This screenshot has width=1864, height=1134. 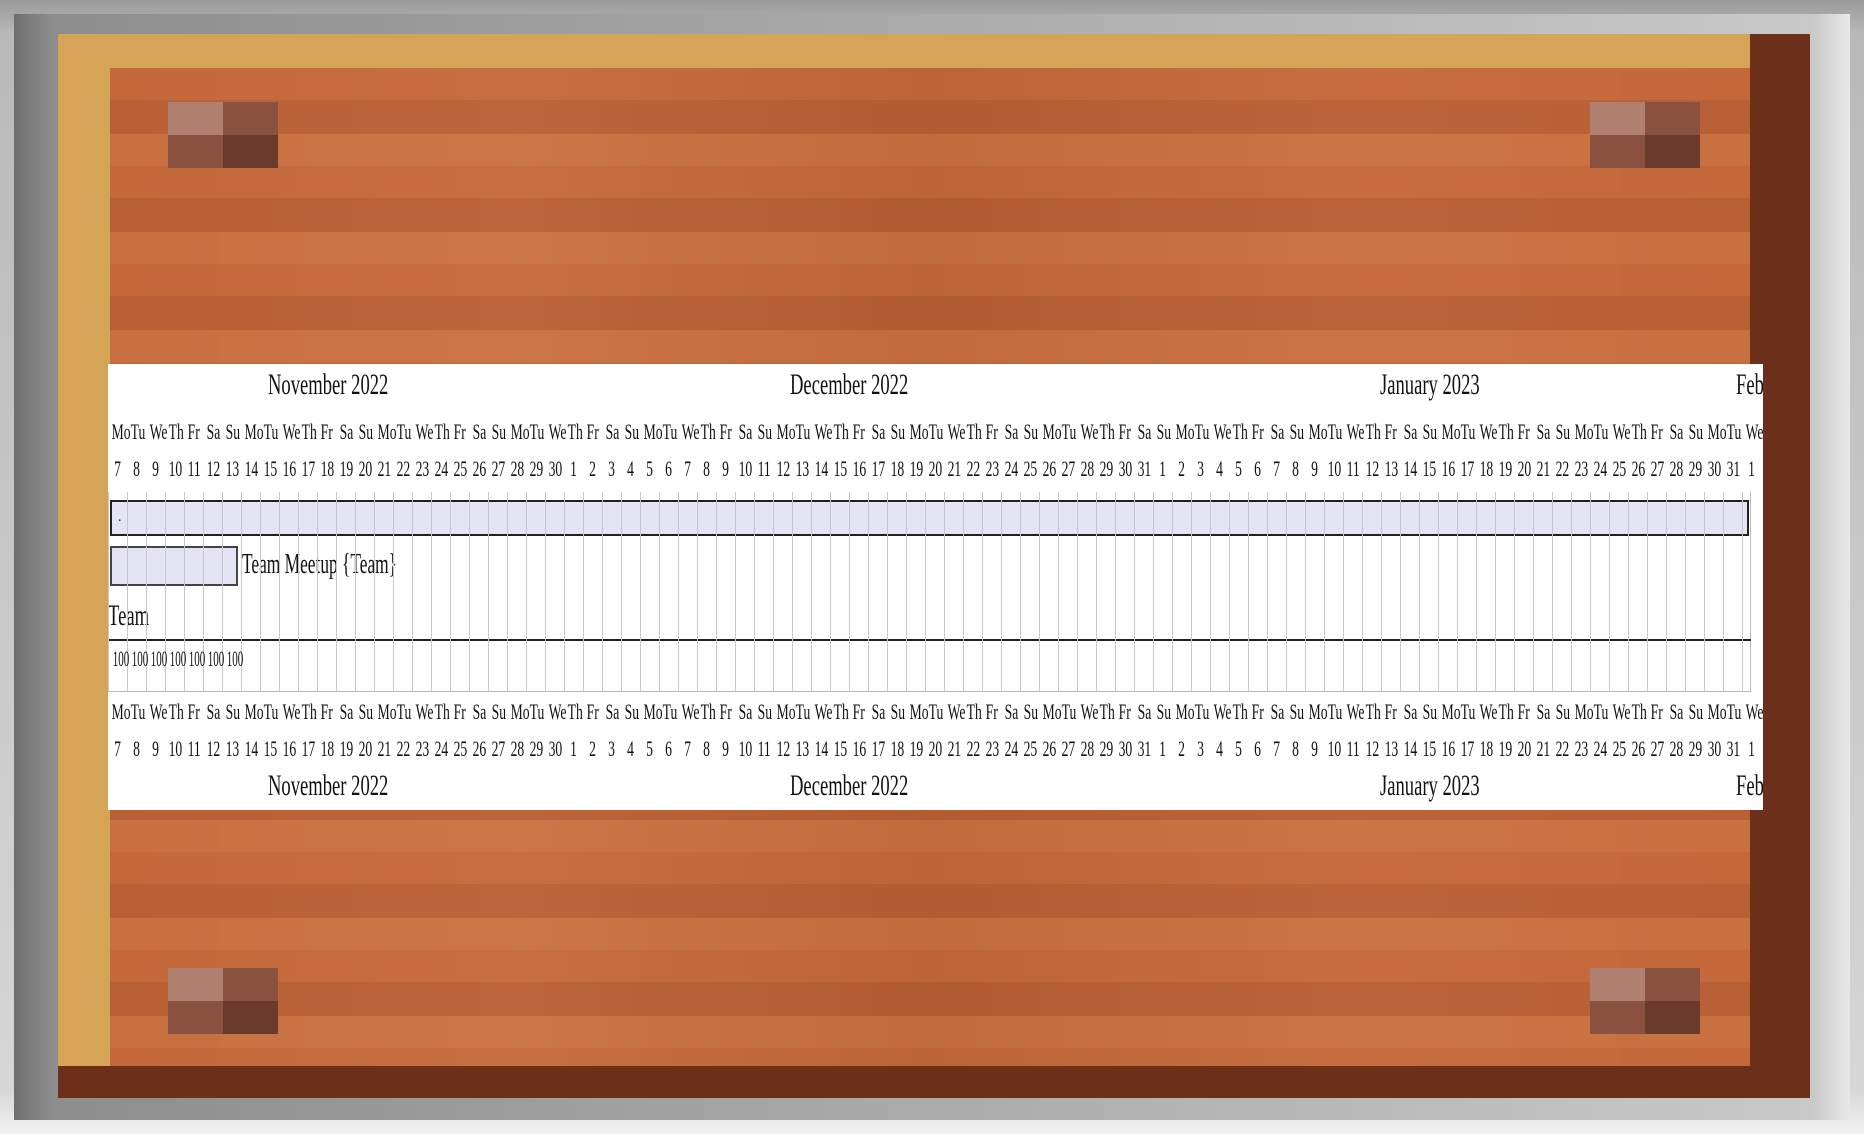 I want to click on day-number: 3, so click(x=611, y=468).